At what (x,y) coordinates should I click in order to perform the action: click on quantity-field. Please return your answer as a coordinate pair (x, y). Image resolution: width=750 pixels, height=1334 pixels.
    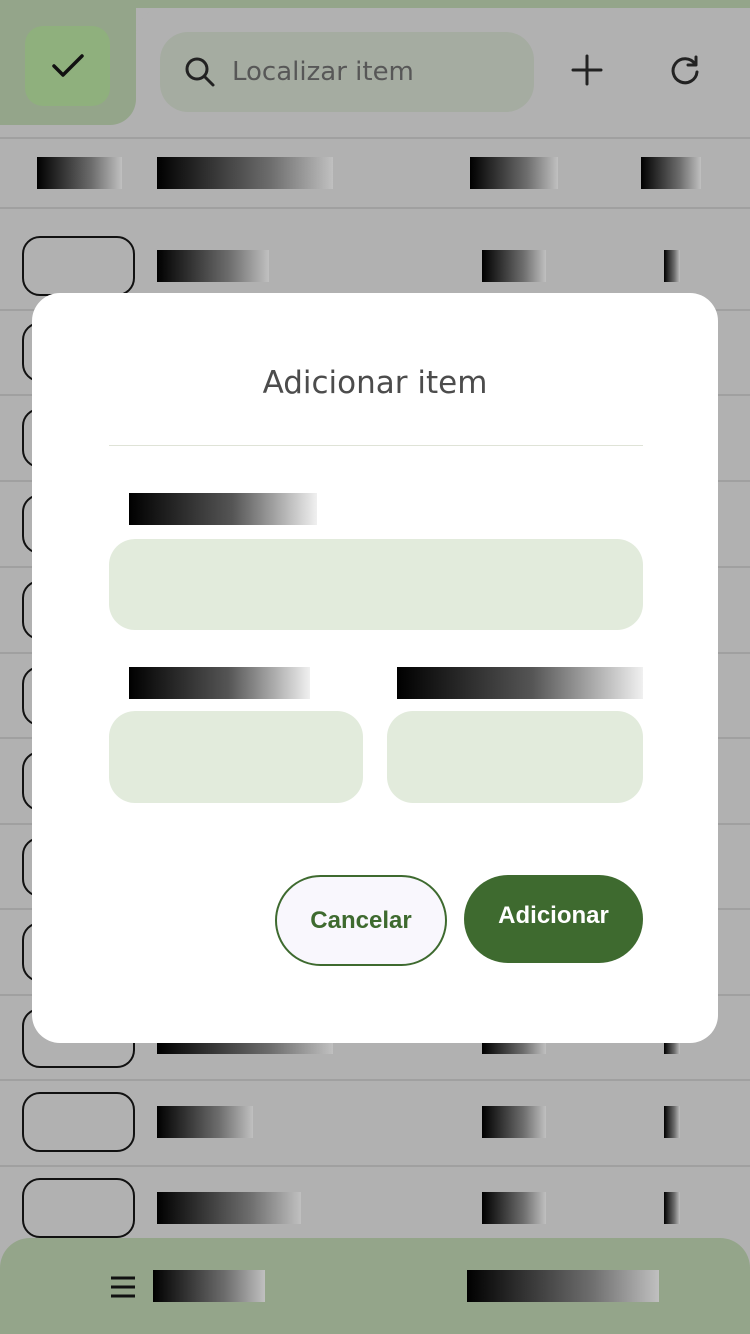
    Looking at the image, I should click on (236, 757).